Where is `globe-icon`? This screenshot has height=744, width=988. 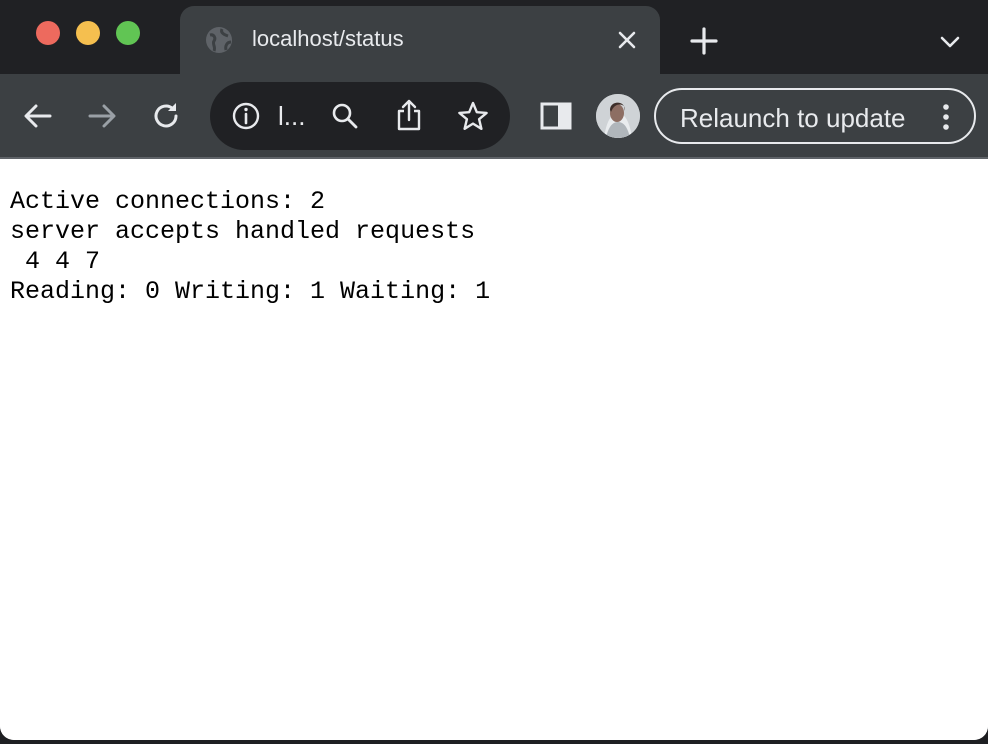 globe-icon is located at coordinates (219, 40).